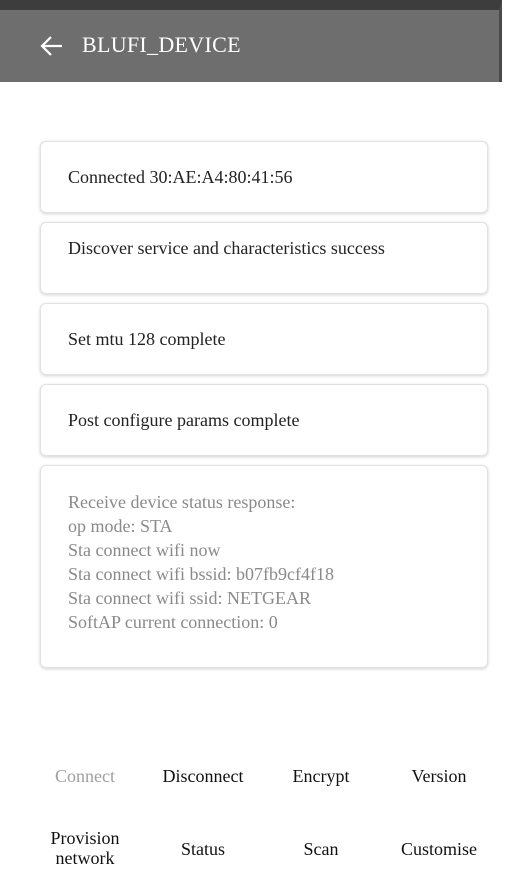 This screenshot has height=893, width=505. What do you see at coordinates (439, 849) in the screenshot?
I see `customise-button: Customise` at bounding box center [439, 849].